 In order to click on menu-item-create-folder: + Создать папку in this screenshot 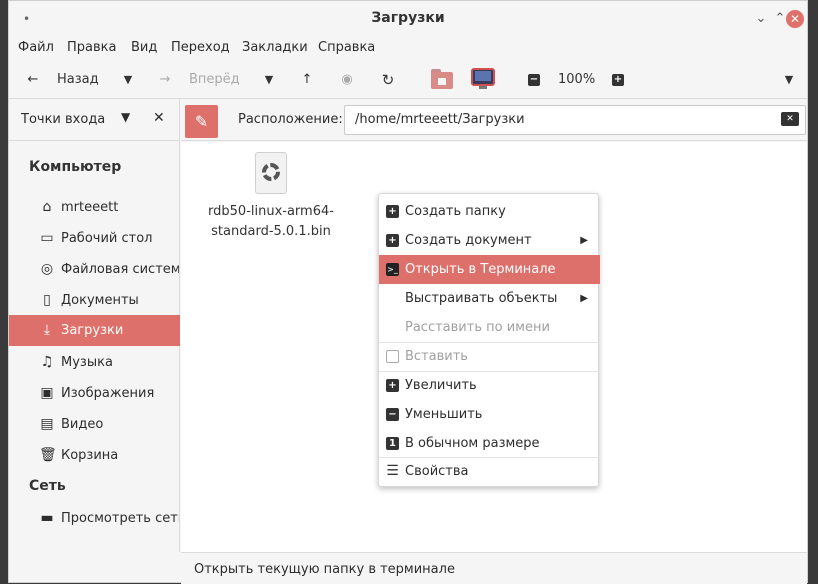, I will do `click(489, 211)`.